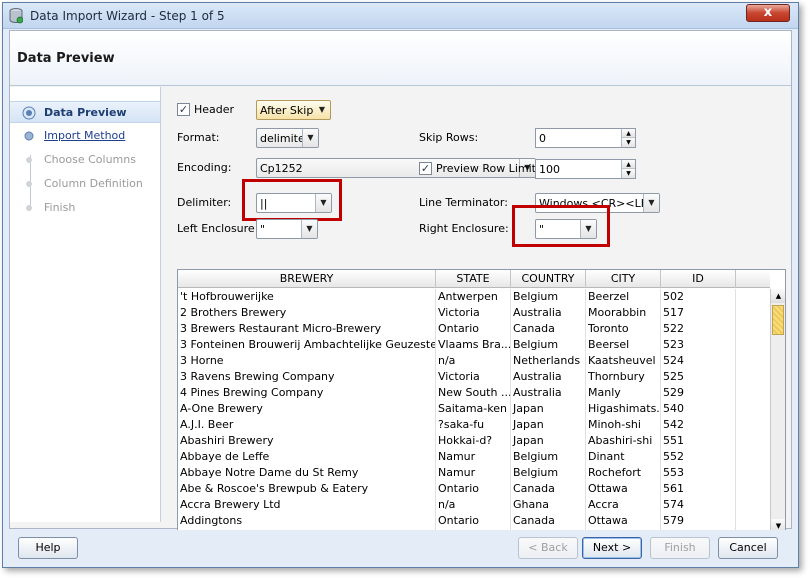 The width and height of the screenshot is (810, 578). What do you see at coordinates (473, 279) in the screenshot?
I see `column-header-state: STATE` at bounding box center [473, 279].